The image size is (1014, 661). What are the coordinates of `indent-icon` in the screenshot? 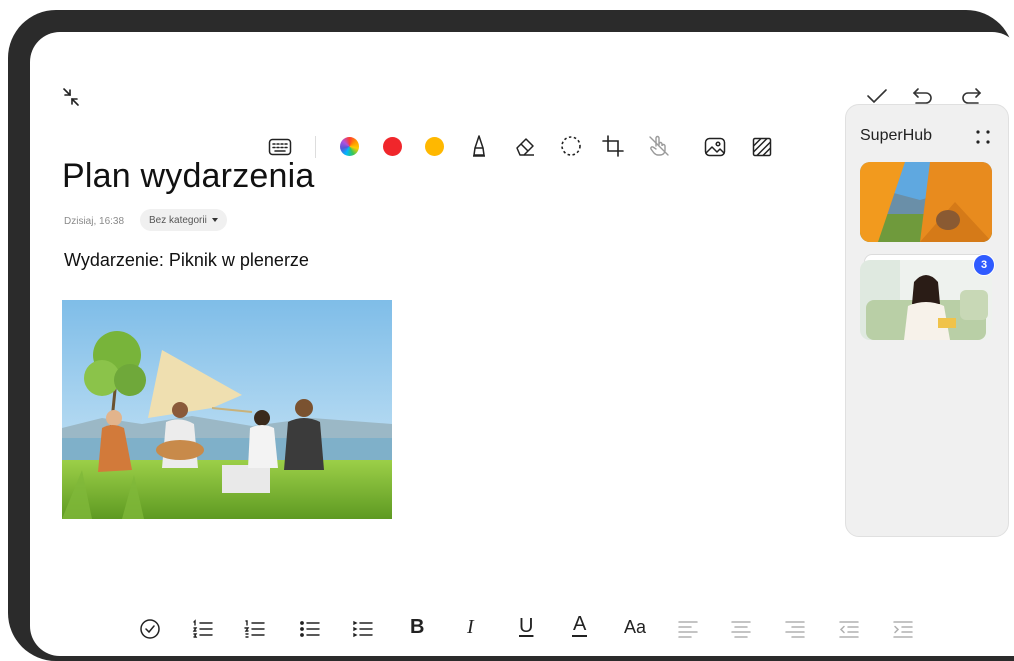 It's located at (903, 629).